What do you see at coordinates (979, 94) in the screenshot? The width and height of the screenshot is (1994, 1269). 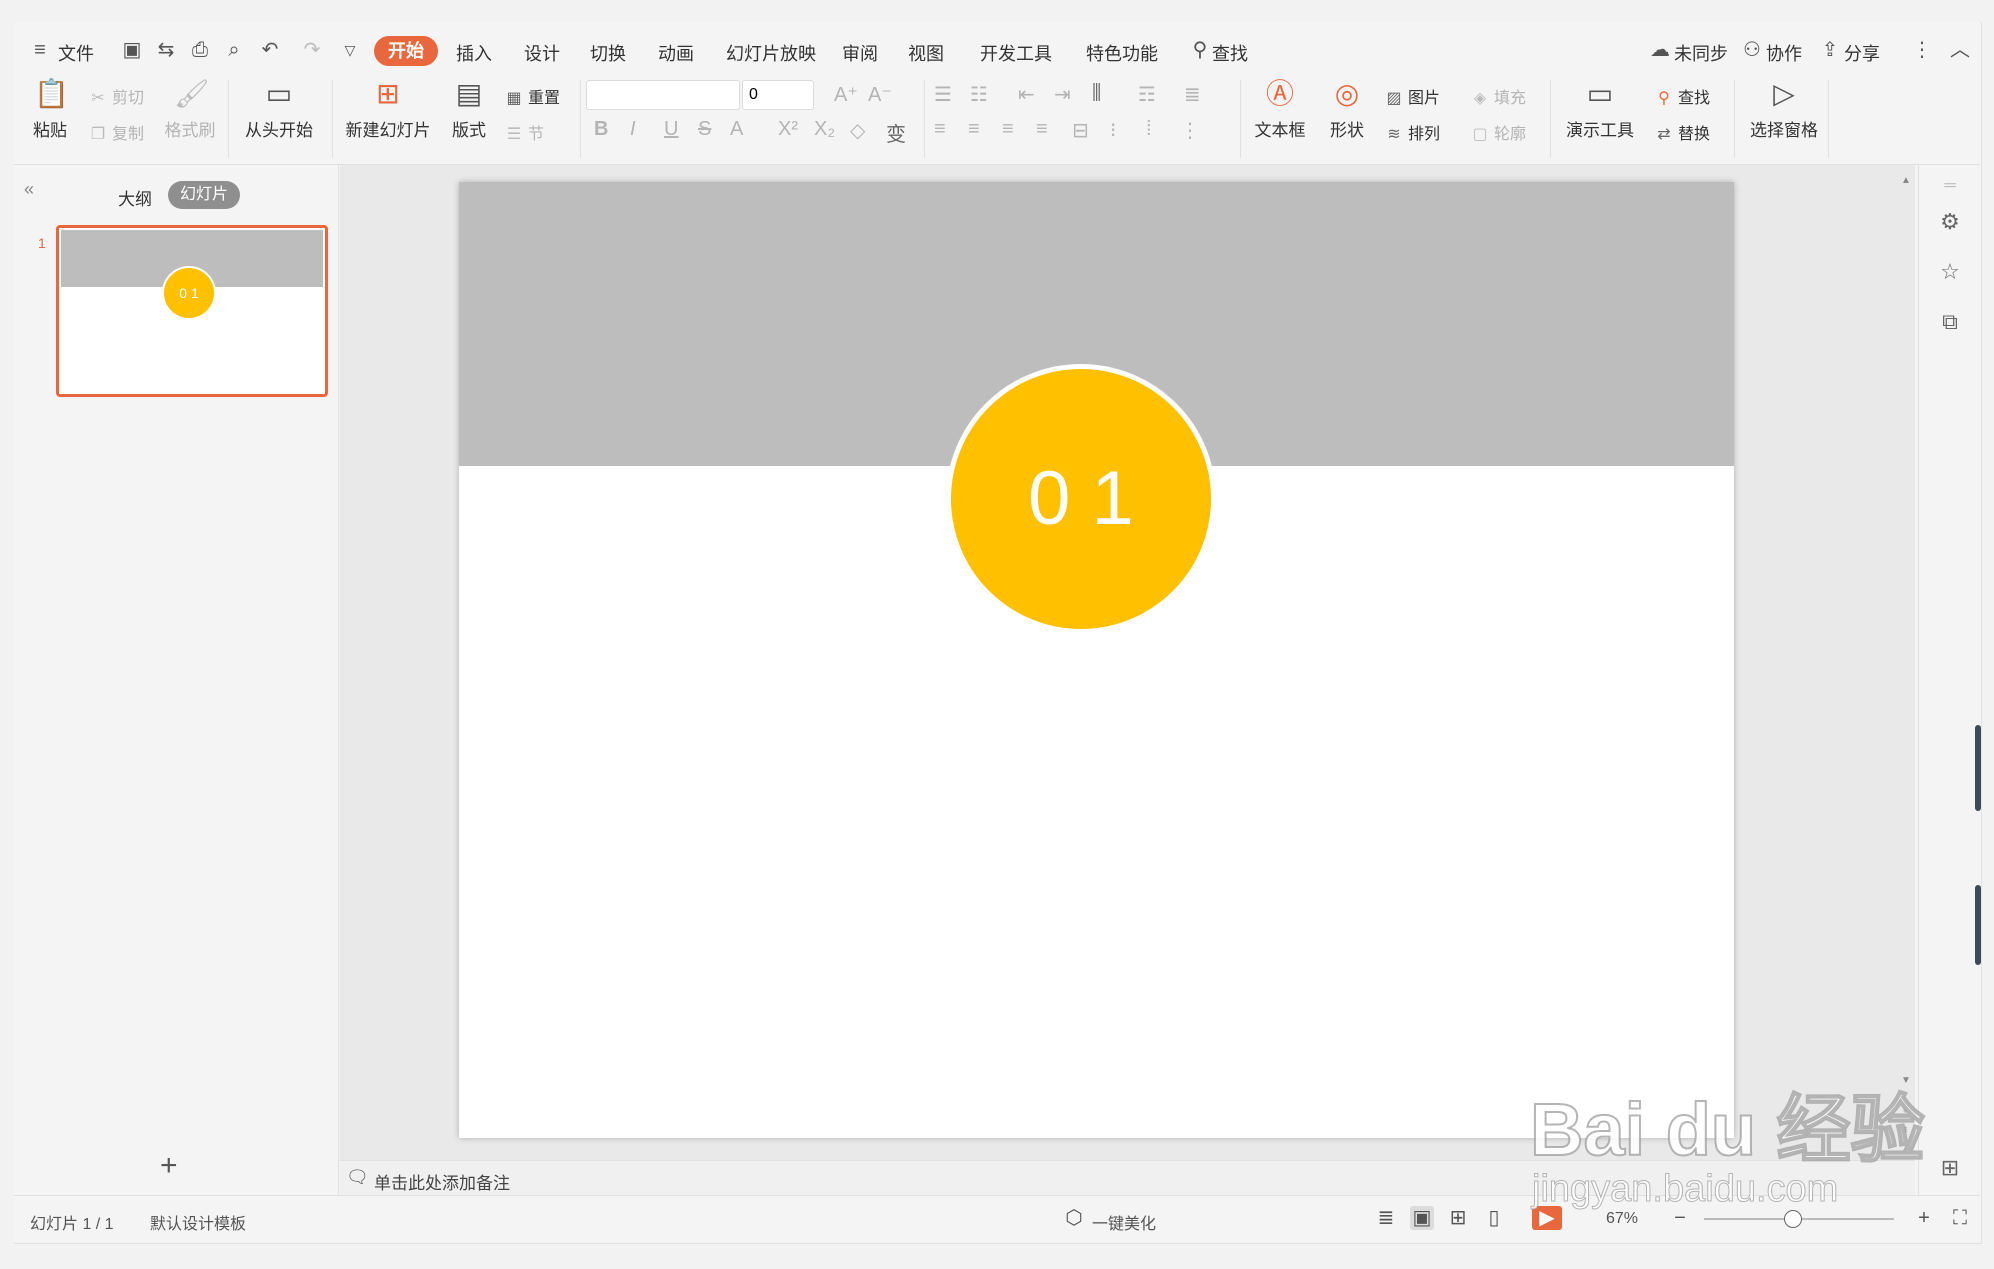 I see `numbered-list-icon: ☷` at bounding box center [979, 94].